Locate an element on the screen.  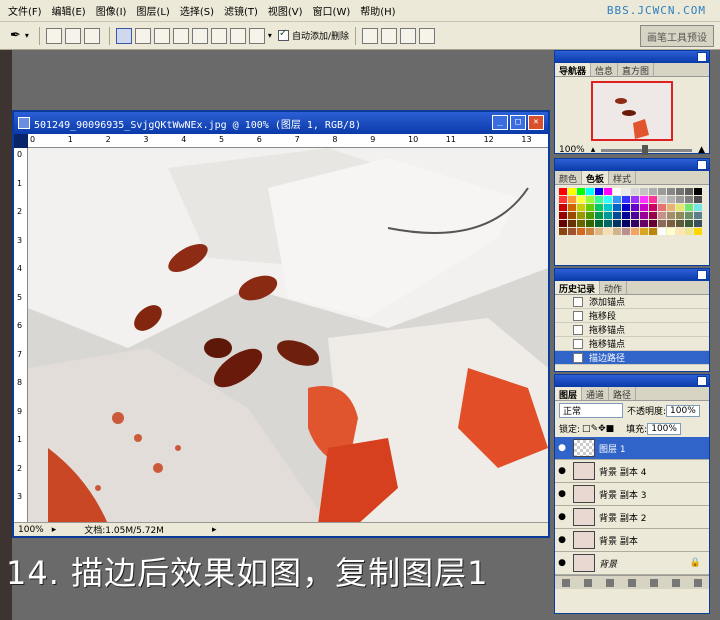
history-item: 拖移段 is located at coordinates (632, 316).